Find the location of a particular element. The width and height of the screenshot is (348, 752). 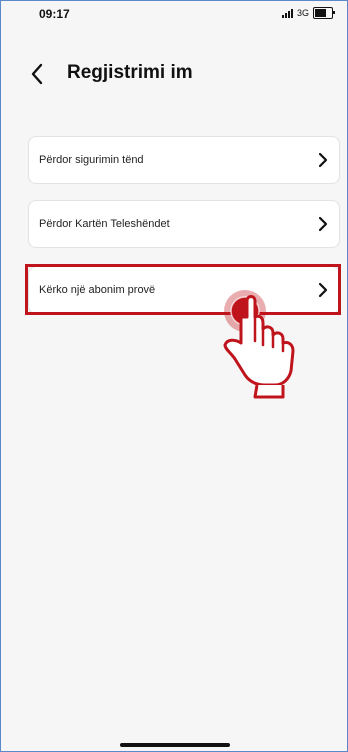

back-button is located at coordinates (37, 74).